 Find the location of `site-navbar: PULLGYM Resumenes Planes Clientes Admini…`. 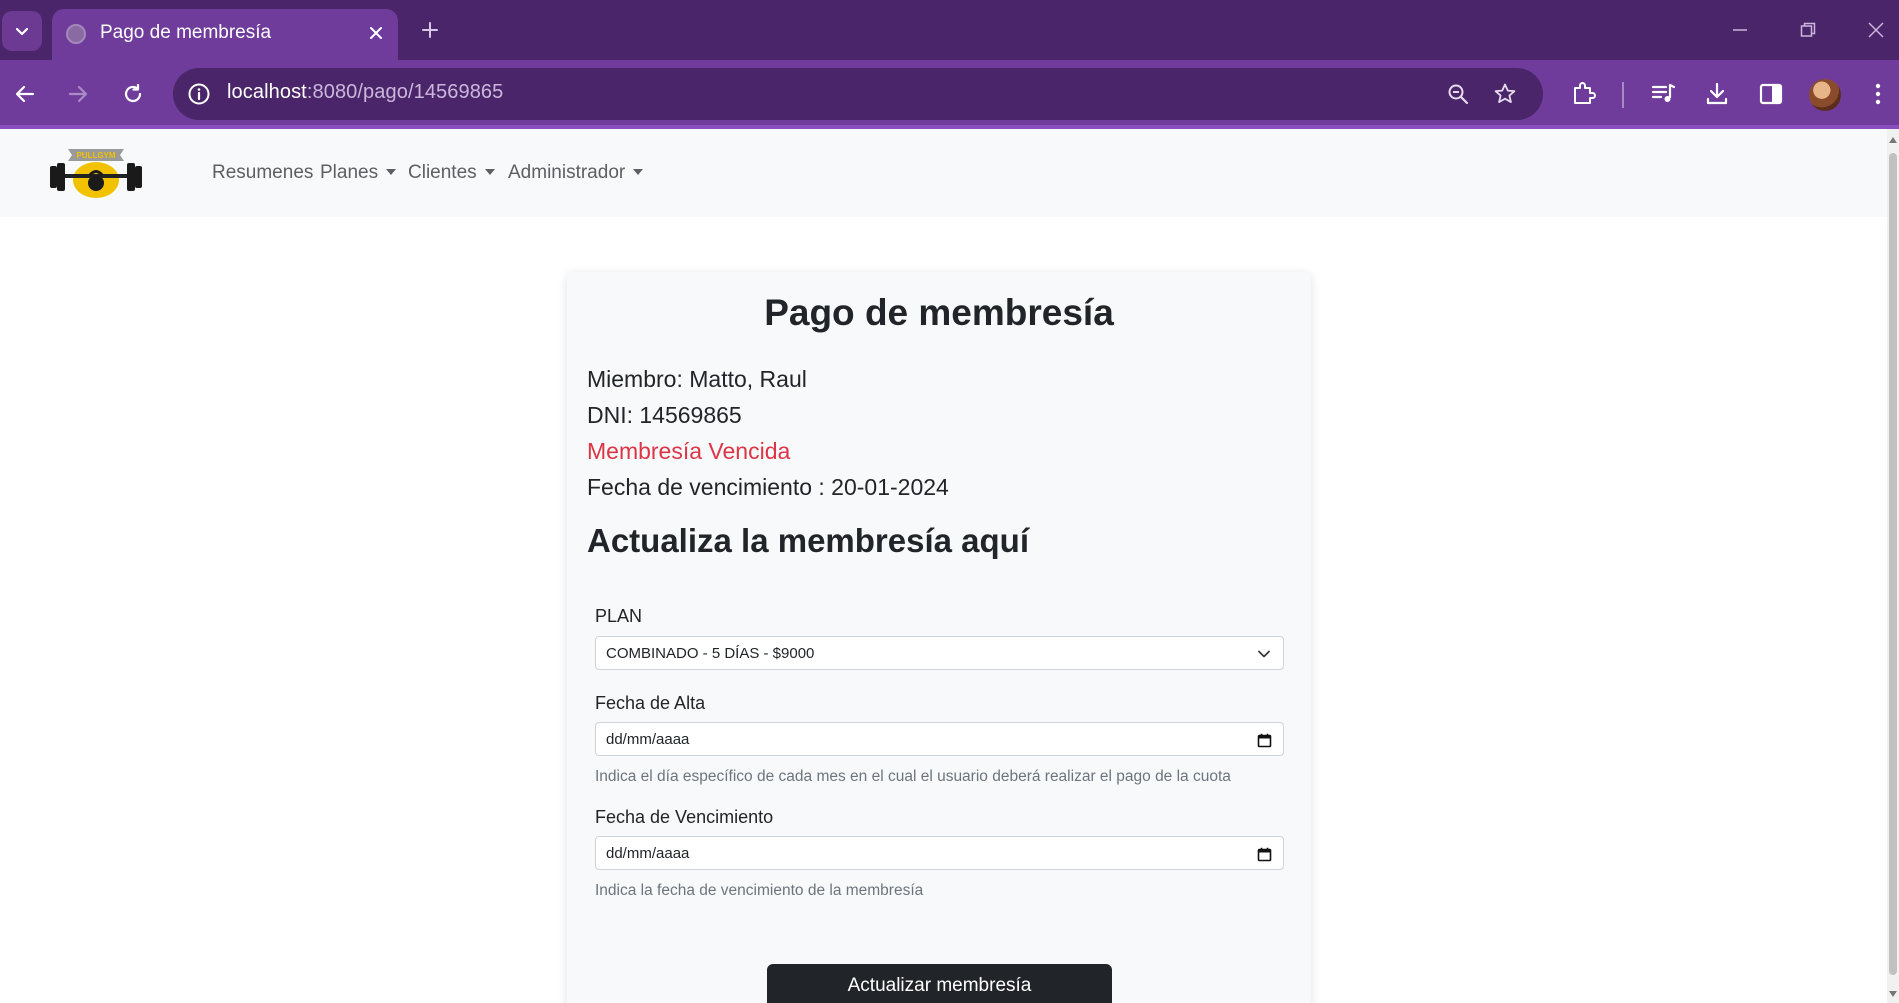

site-navbar: PULLGYM Resumenes Planes Clientes Admini… is located at coordinates (943, 173).